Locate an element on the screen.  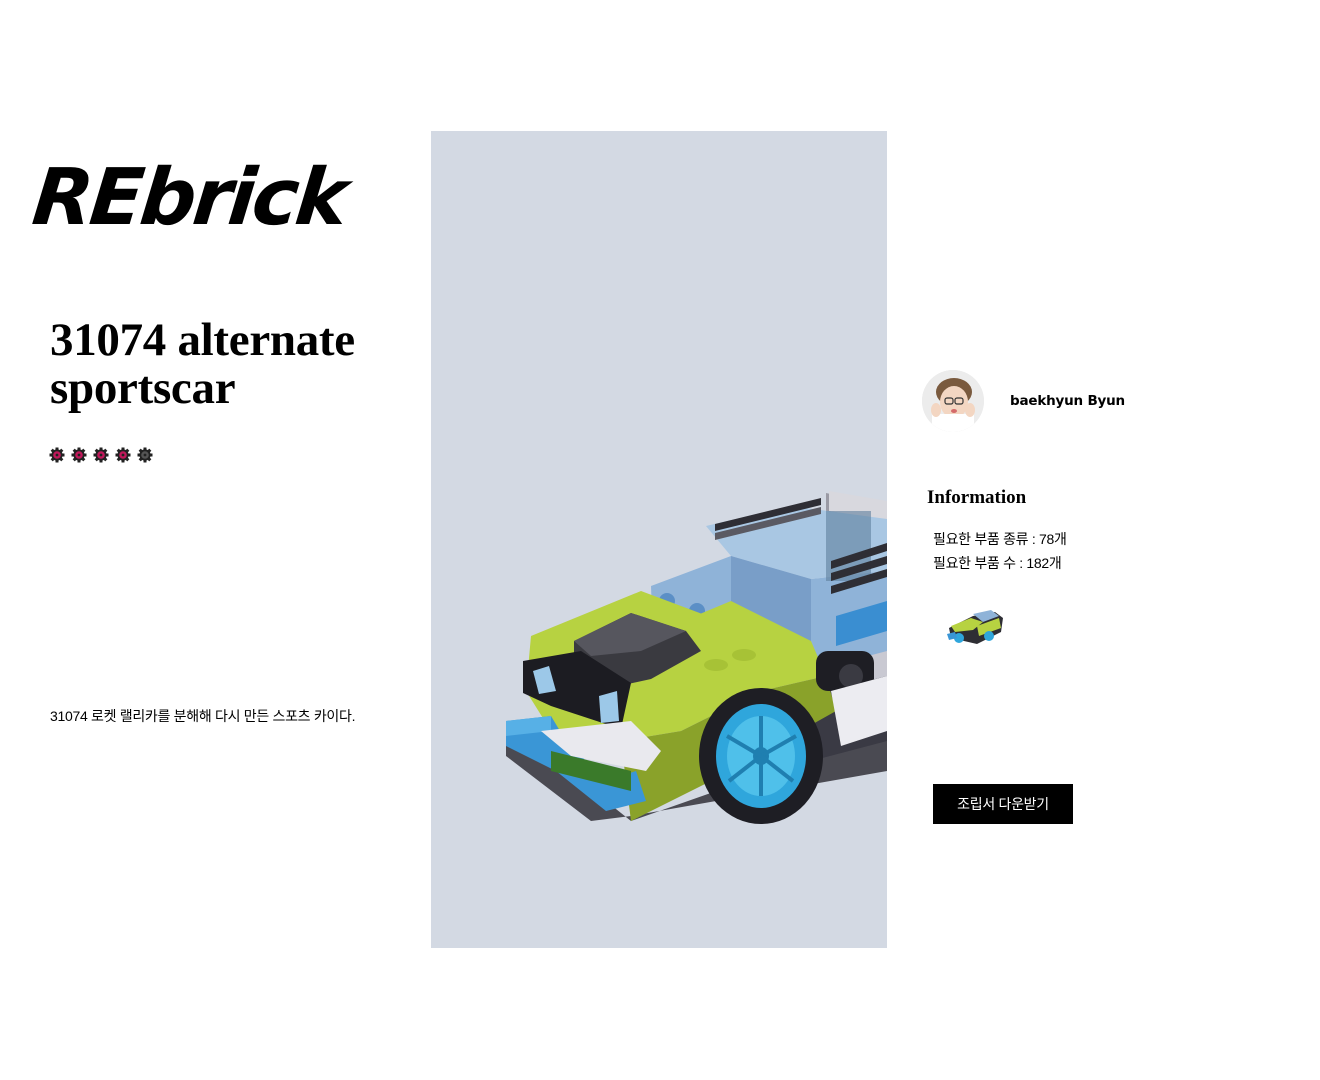
author-avatar is located at coordinates (953, 401).